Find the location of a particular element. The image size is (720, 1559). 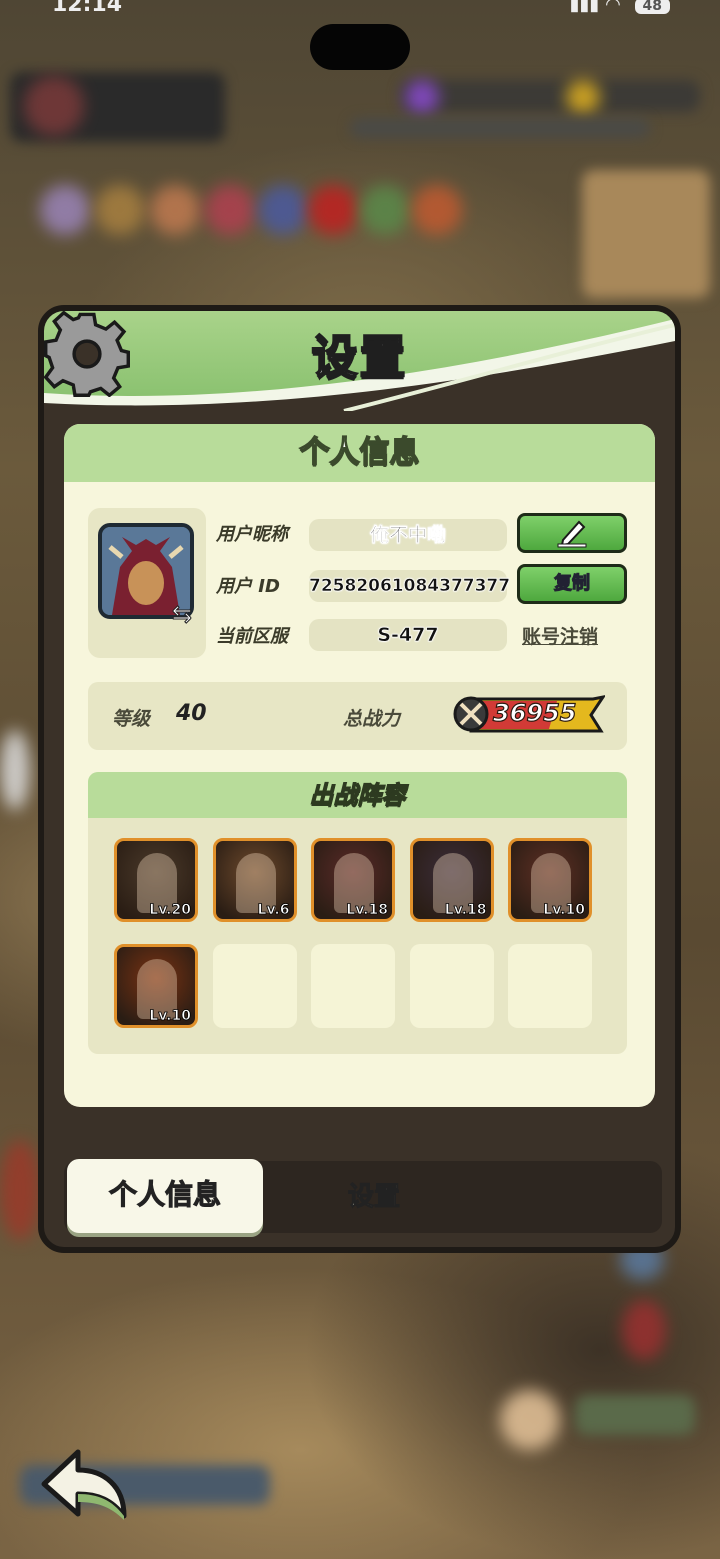

wifi-icon: ◠ is located at coordinates (613, 7).